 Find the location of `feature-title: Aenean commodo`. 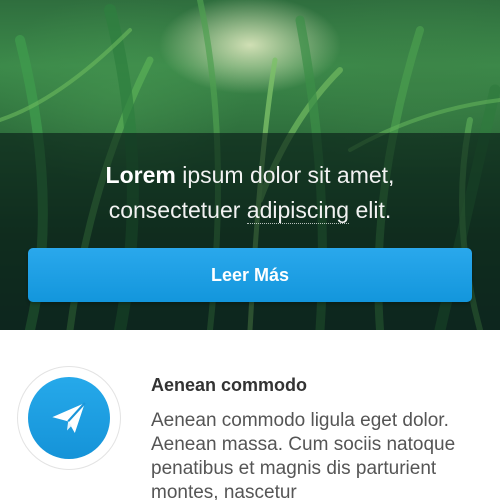

feature-title: Aenean commodo is located at coordinates (229, 385).